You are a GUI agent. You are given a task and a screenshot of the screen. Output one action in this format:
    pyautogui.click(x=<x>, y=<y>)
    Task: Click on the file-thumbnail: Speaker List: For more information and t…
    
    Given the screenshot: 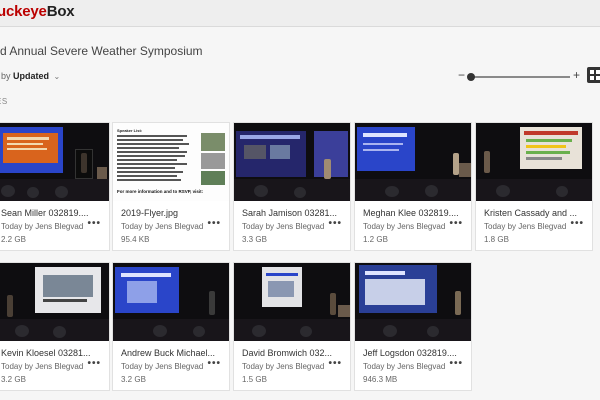 What is the action you would take?
    pyautogui.click(x=171, y=162)
    